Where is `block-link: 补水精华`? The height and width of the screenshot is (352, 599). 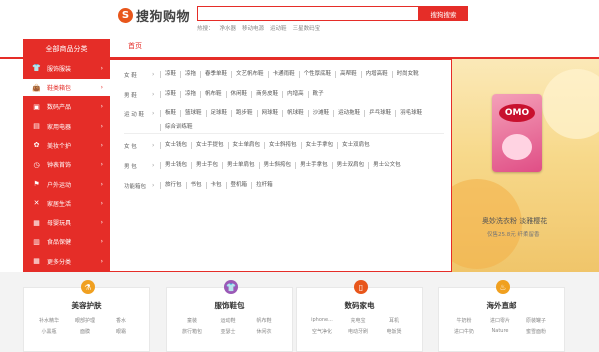 block-link: 补水精华 is located at coordinates (49, 320).